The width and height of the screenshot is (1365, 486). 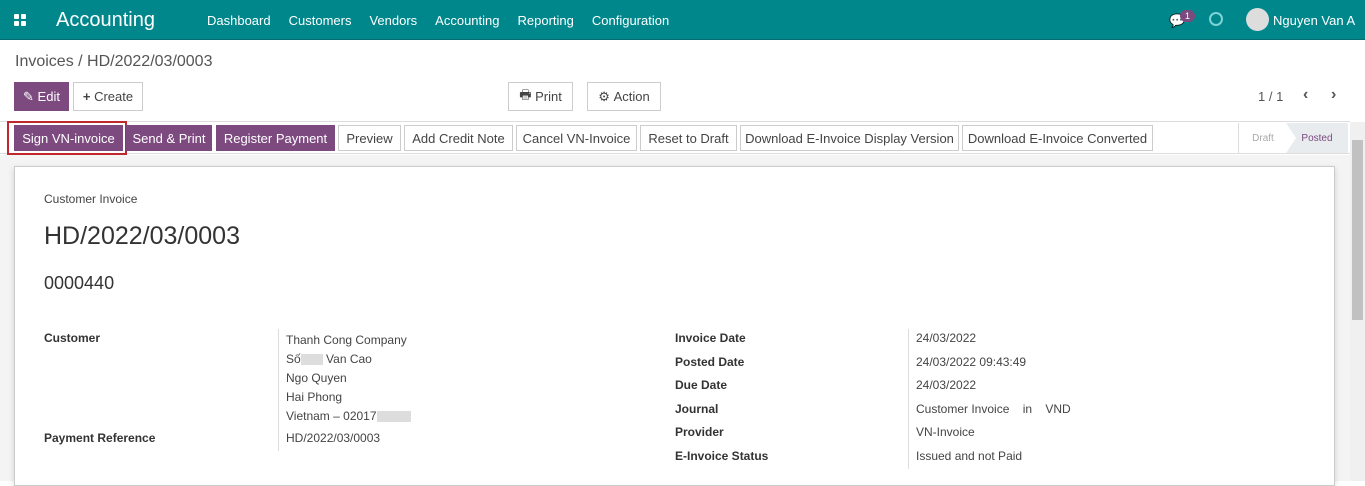 What do you see at coordinates (467, 20) in the screenshot?
I see `menu-accounting: Accounting` at bounding box center [467, 20].